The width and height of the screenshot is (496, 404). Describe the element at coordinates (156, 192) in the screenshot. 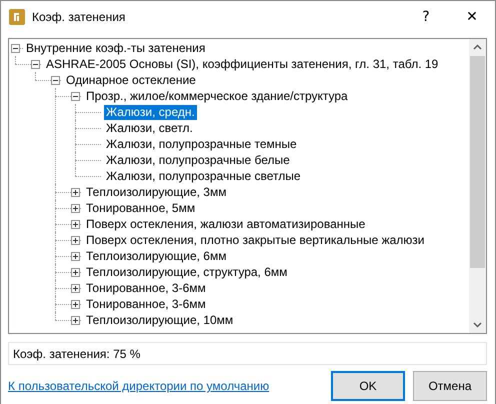

I see `tree-item: Теплоизолирующие, 3мм` at that location.